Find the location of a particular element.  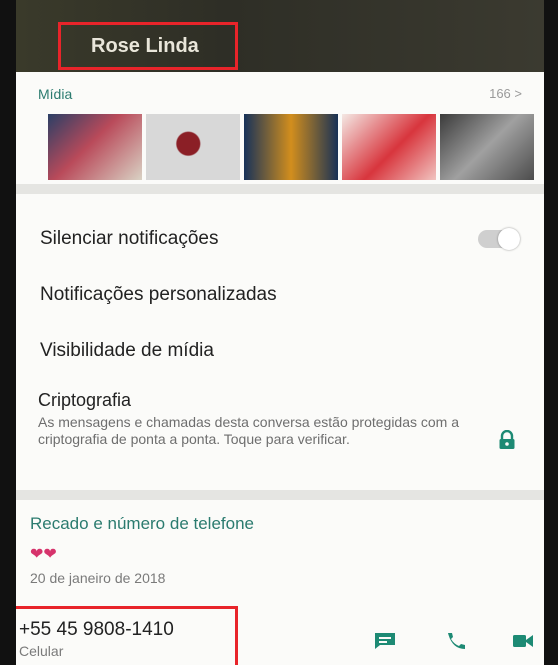

message-icon is located at coordinates (385, 641).